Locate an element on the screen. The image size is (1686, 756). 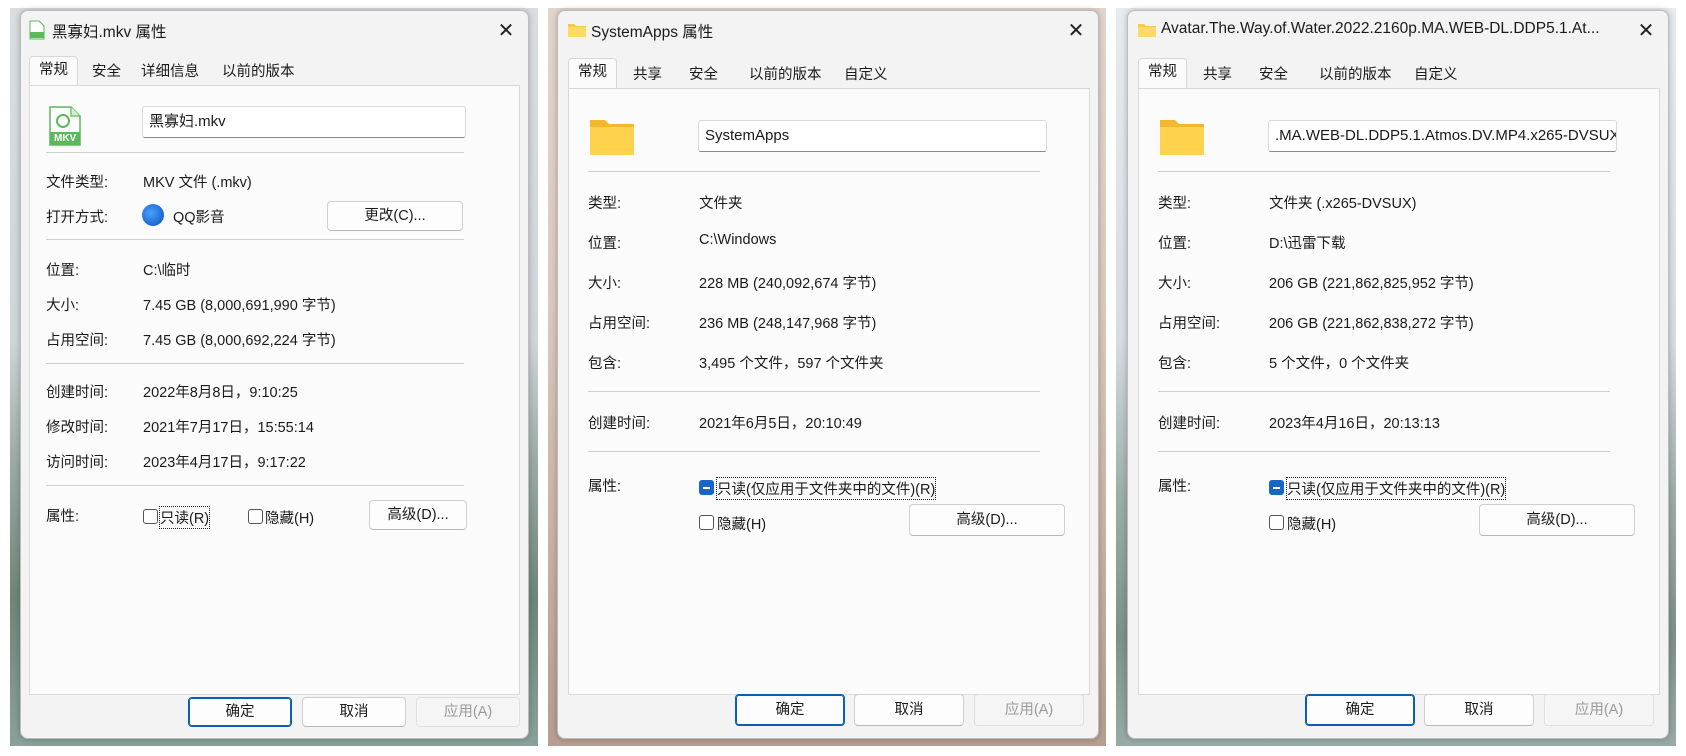
tab-details: 详细信息 is located at coordinates (170, 72).